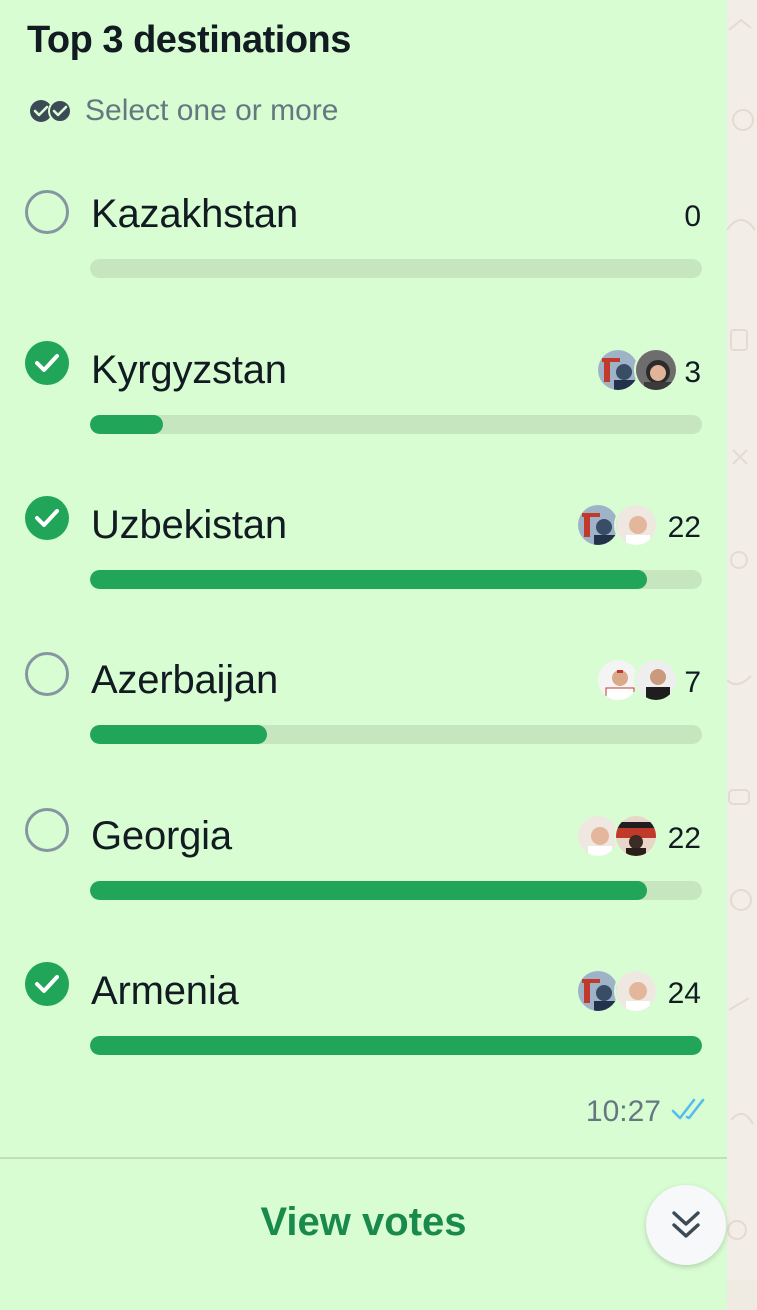  Describe the element at coordinates (51, 111) in the screenshot. I see `double-check-circle-icon` at that location.